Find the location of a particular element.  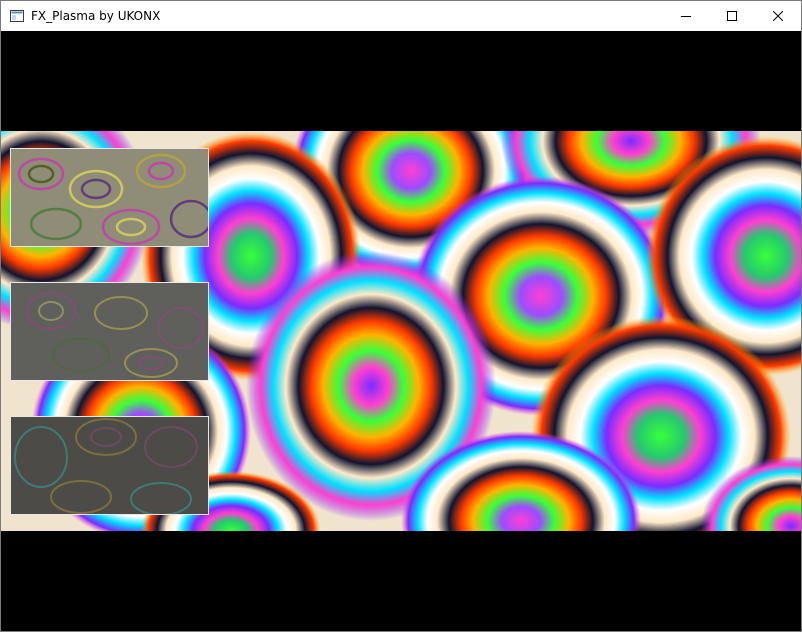

maximize-button is located at coordinates (732, 16).